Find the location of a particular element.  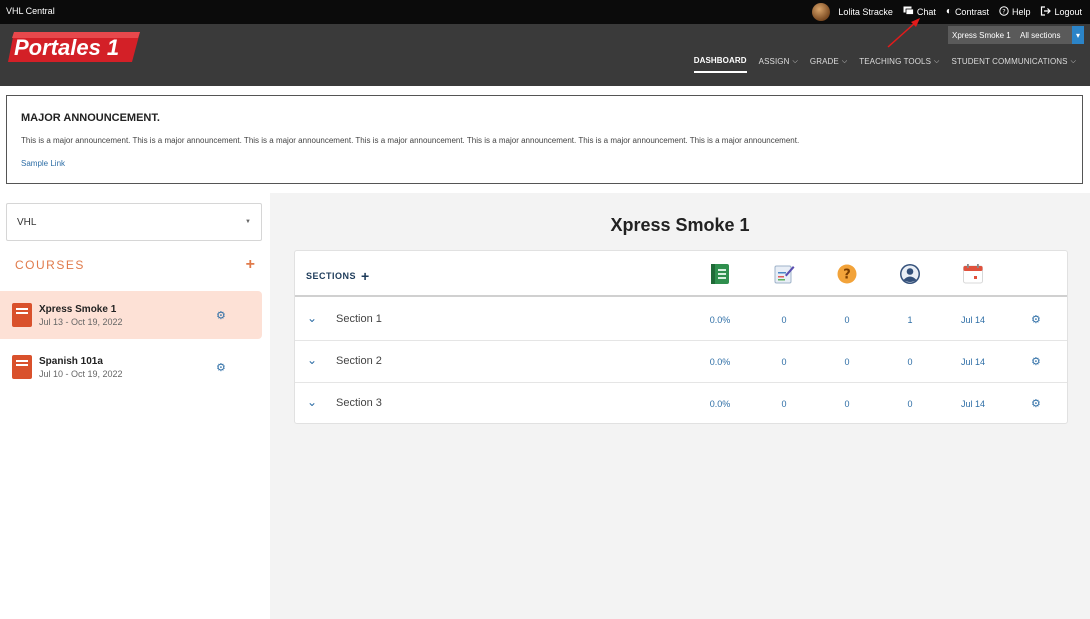

contrast-icon: ◐ is located at coordinates (948, 11).